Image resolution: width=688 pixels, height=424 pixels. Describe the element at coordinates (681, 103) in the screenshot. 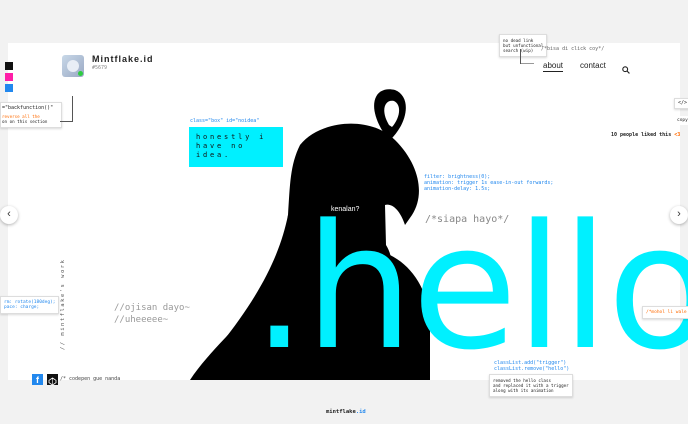

I see `code-toggle-button: </>` at that location.